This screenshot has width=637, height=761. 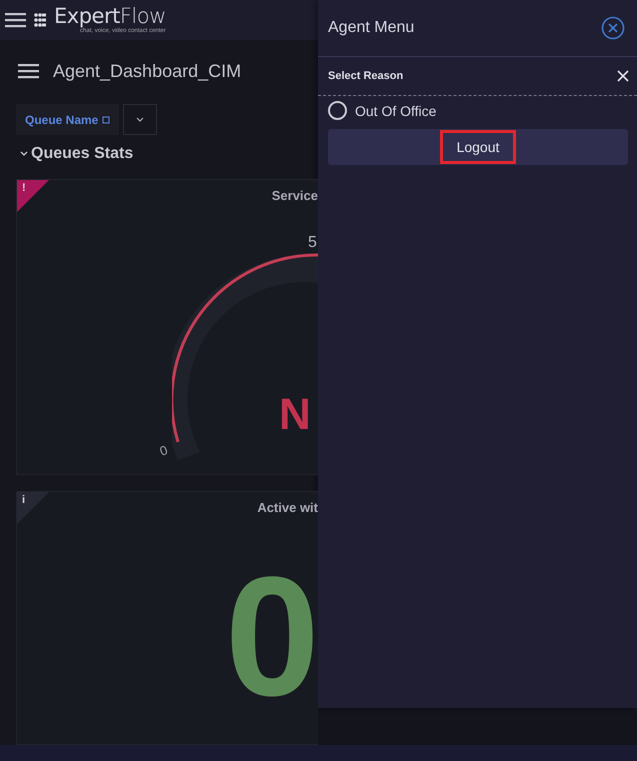 I want to click on section-title: Select Reason, so click(x=366, y=76).